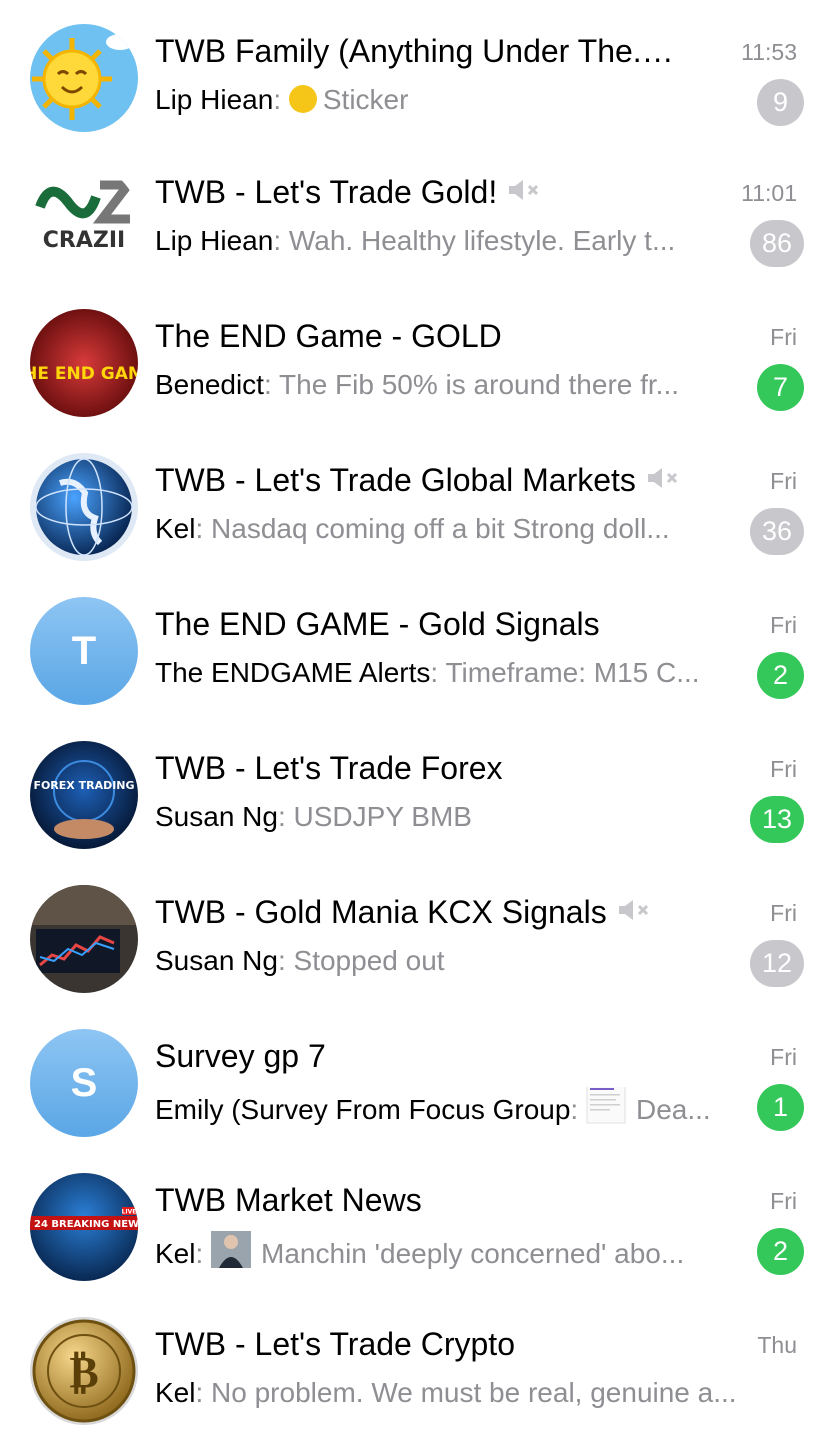 Image resolution: width=834 pixels, height=1448 pixels. I want to click on avatar-initial: T, so click(84, 651).